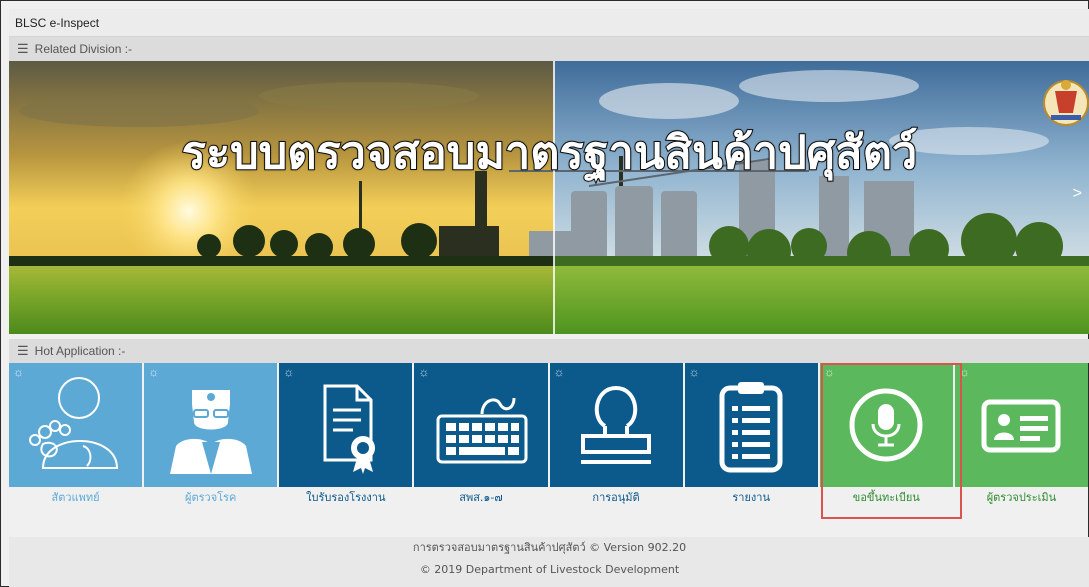 The height and width of the screenshot is (587, 1089). I want to click on banner-title: ระบบตรวจสอบมาตรฐานสินค้าปศุสัตว์, so click(549, 152).